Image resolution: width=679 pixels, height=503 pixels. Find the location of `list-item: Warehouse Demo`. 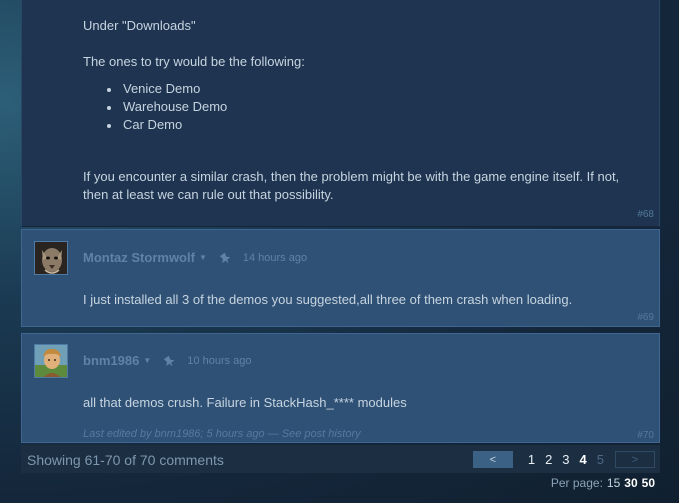

list-item: Warehouse Demo is located at coordinates (377, 107).